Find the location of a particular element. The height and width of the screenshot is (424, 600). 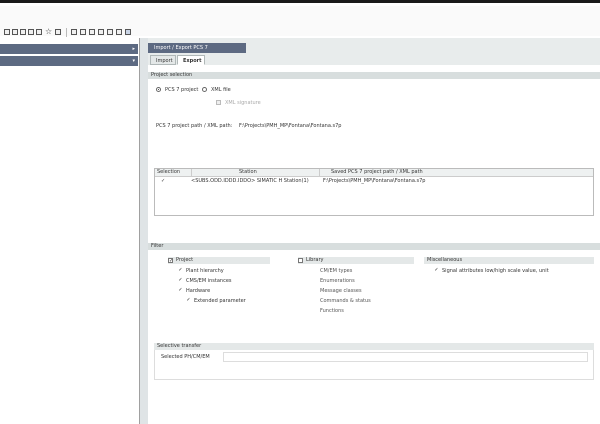

radio-xml-label: XML file is located at coordinates (221, 90).